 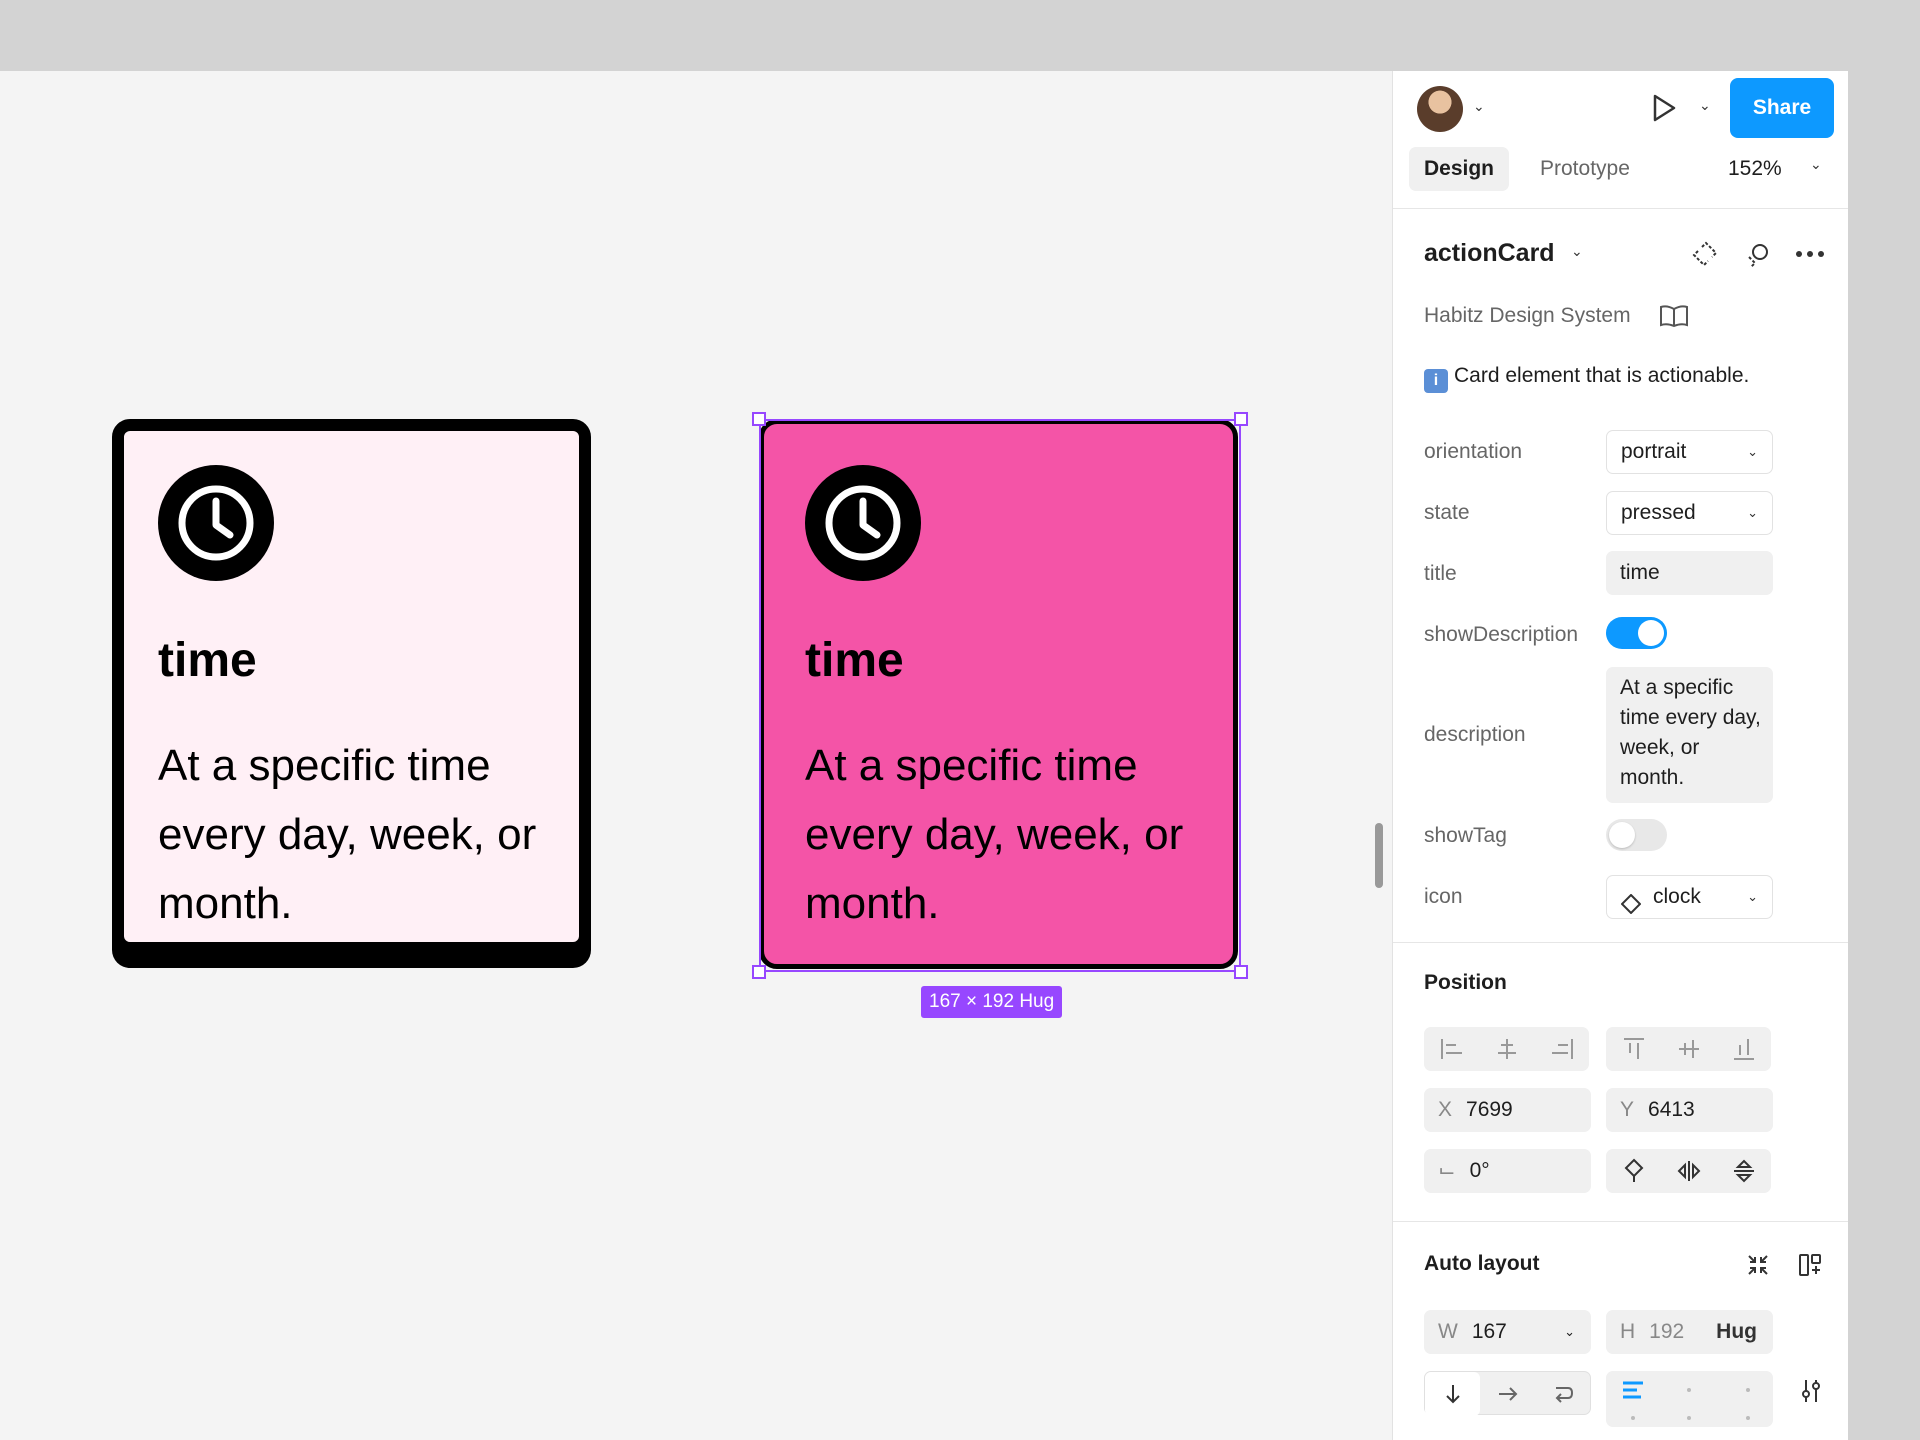 What do you see at coordinates (1628, 1331) in the screenshot?
I see `h-label: H` at bounding box center [1628, 1331].